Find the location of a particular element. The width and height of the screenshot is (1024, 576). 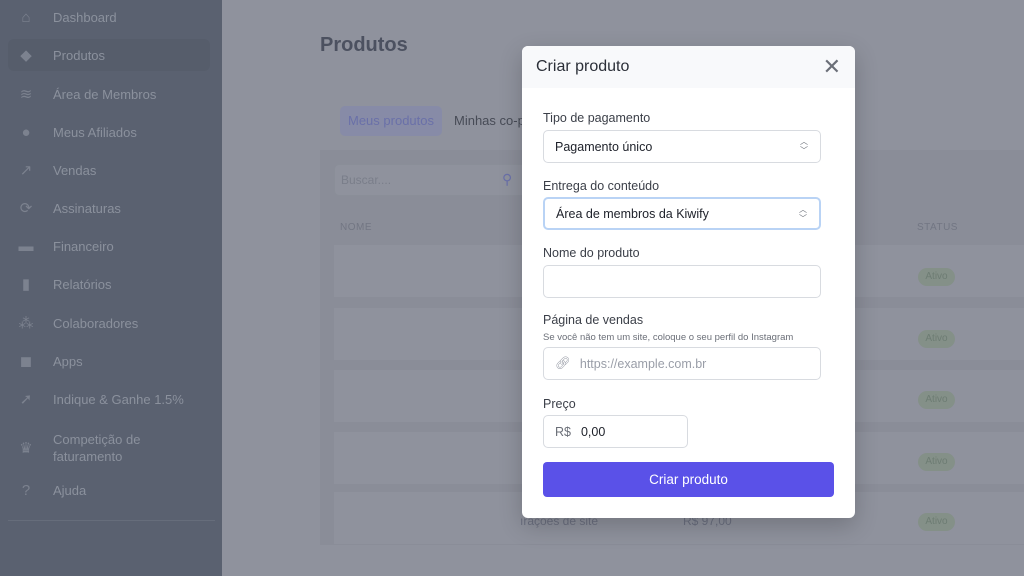

sidebar-item-label: Assinaturas is located at coordinates (87, 208).